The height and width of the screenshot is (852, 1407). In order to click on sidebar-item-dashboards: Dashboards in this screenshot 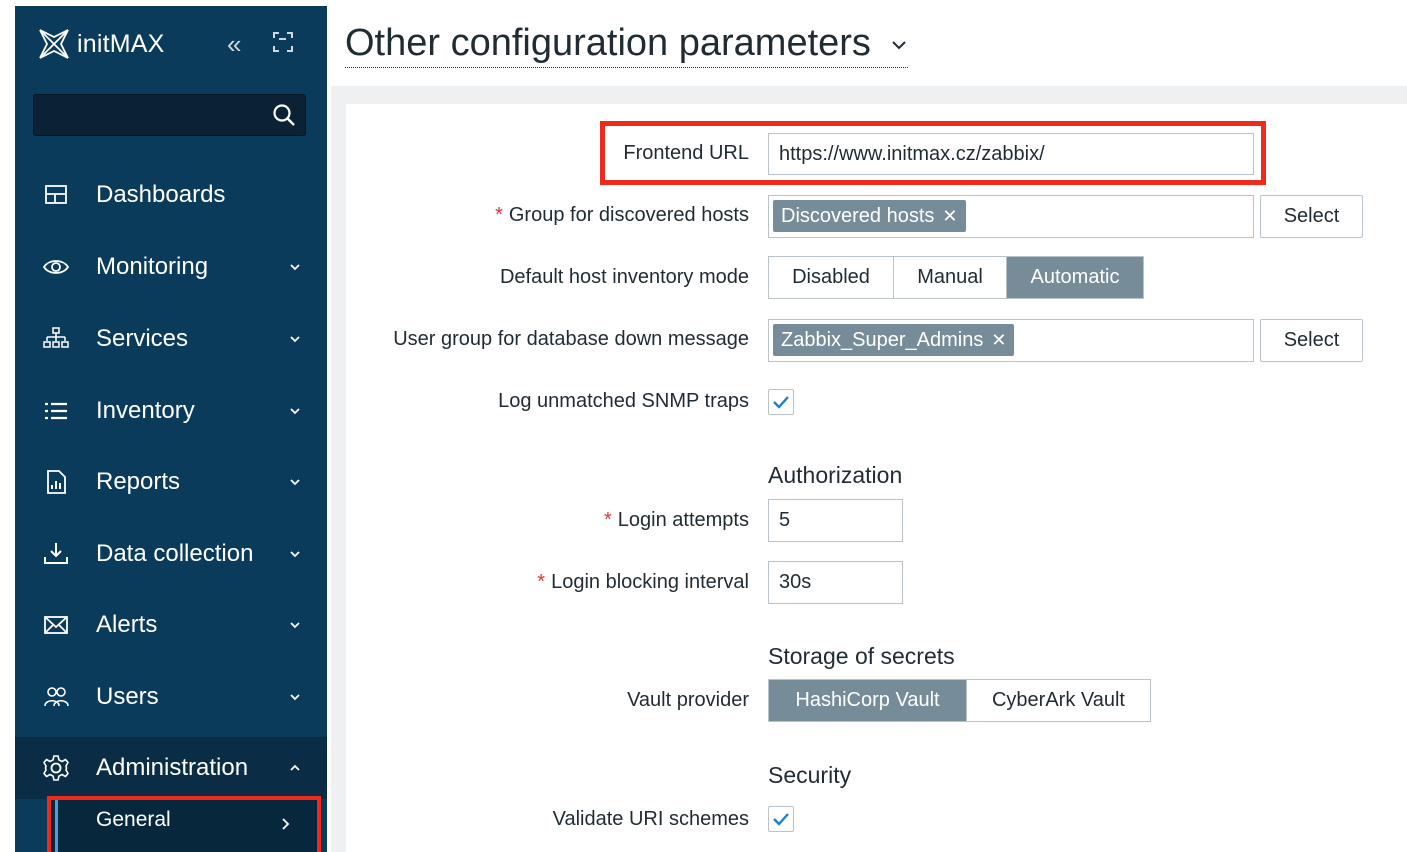, I will do `click(171, 195)`.